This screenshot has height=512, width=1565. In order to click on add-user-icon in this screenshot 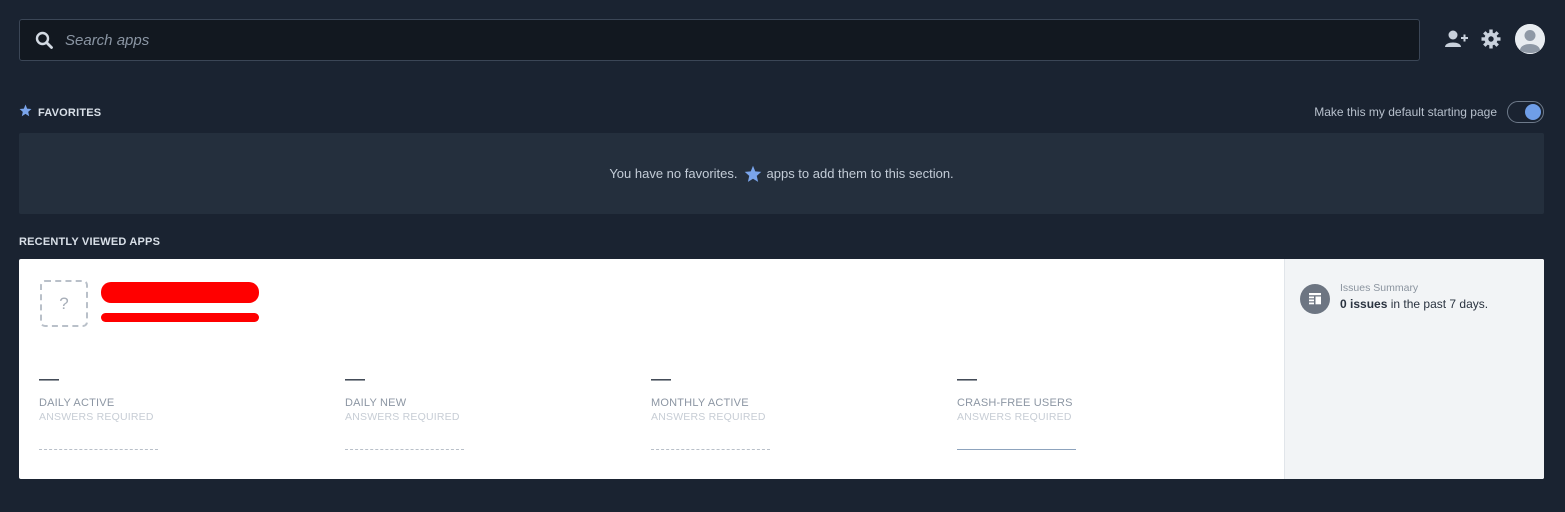, I will do `click(1457, 39)`.